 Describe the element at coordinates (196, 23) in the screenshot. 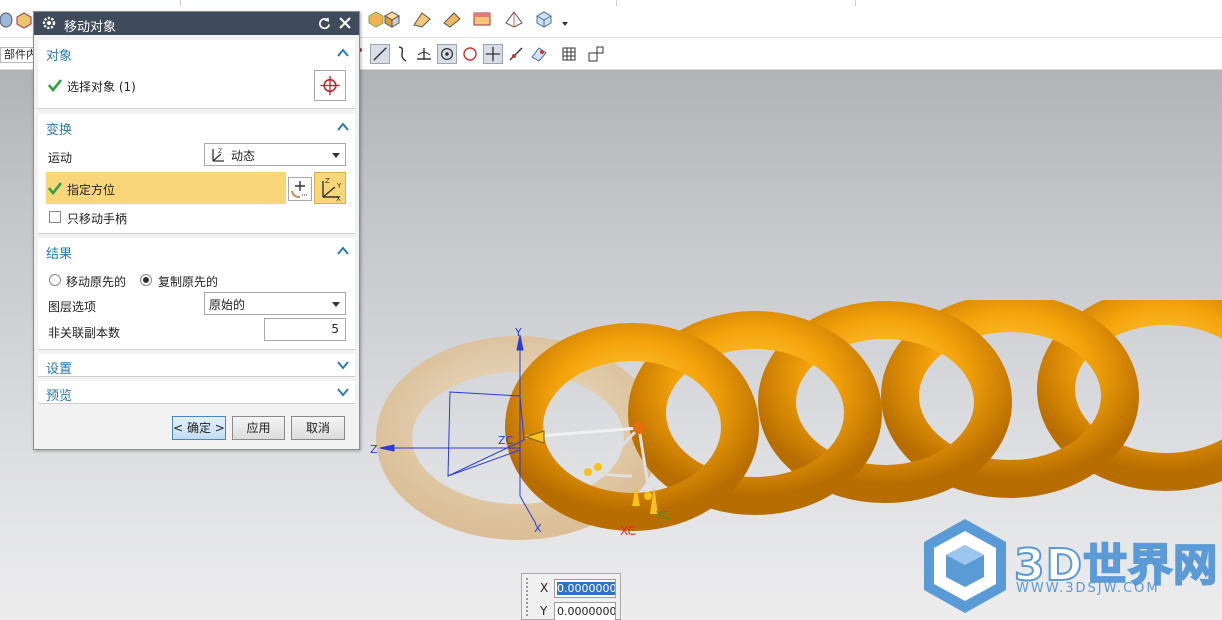

I see `dialog-title-bar: 移动对象` at that location.